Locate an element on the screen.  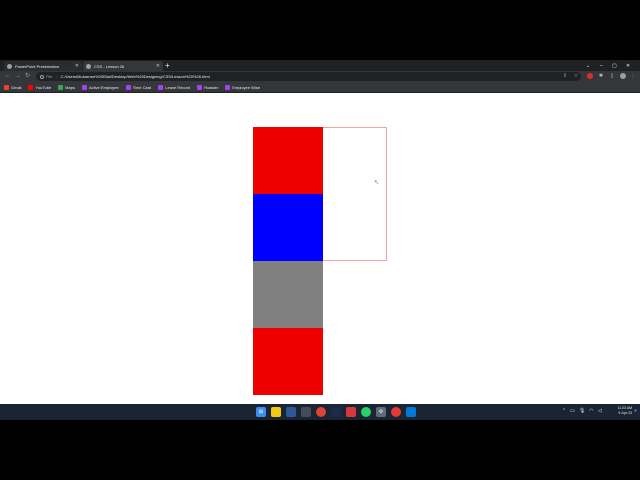
microphone-icon: 🎙 is located at coordinates (582, 411).